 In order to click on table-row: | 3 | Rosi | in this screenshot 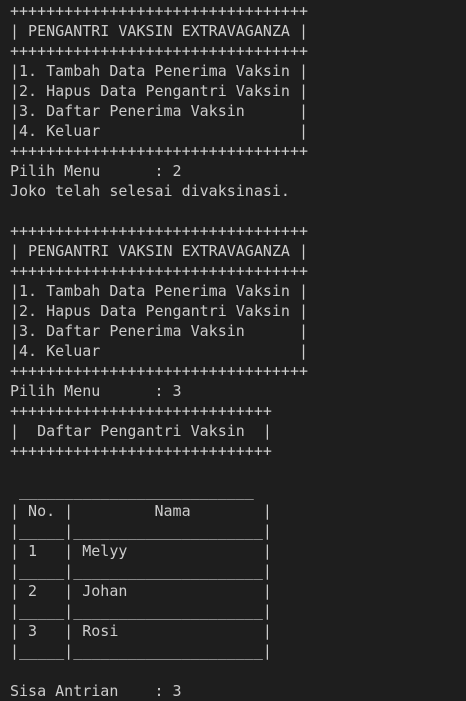, I will do `click(141, 631)`.